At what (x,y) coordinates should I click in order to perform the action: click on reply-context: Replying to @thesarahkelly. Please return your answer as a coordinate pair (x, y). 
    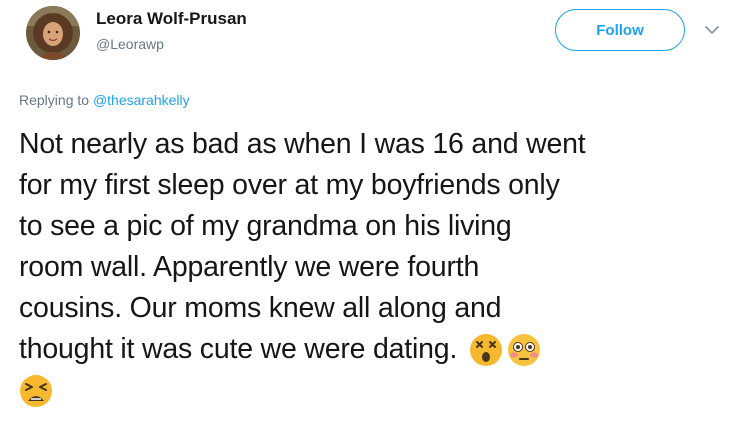
    Looking at the image, I should click on (104, 100).